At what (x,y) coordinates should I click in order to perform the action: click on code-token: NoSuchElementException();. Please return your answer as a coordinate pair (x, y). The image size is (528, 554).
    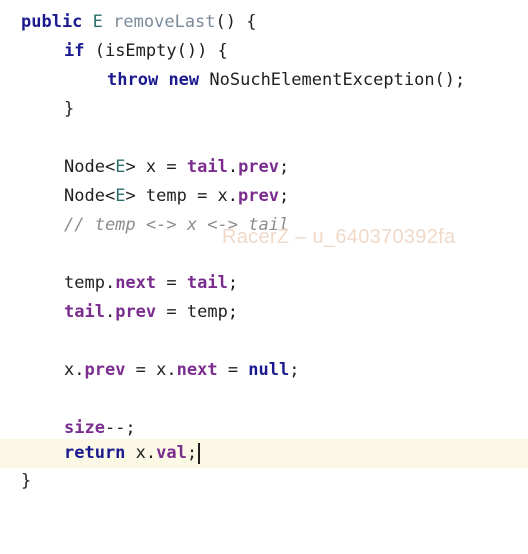
    Looking at the image, I should click on (332, 80).